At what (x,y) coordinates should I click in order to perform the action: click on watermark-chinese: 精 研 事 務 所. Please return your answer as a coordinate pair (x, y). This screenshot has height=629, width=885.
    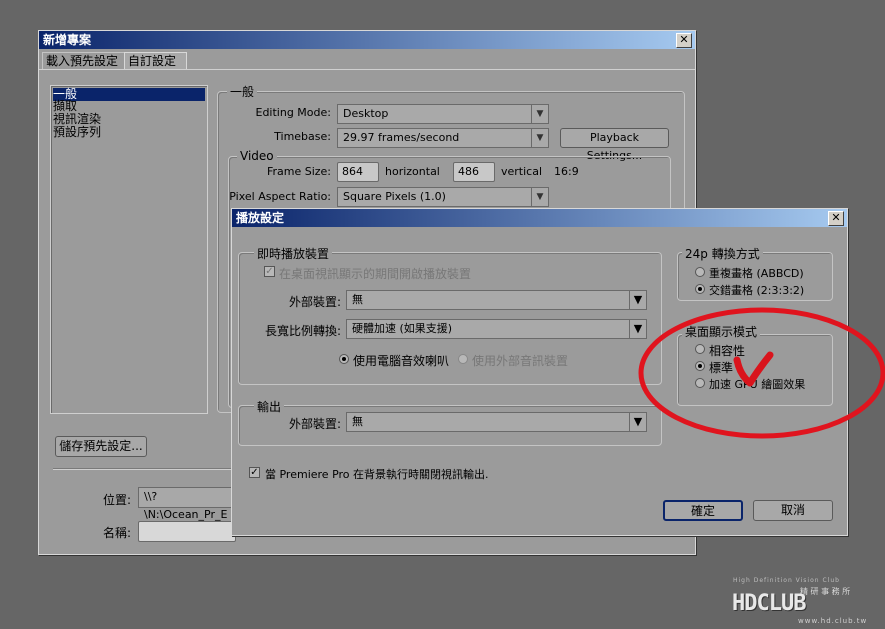
    Looking at the image, I should click on (825, 591).